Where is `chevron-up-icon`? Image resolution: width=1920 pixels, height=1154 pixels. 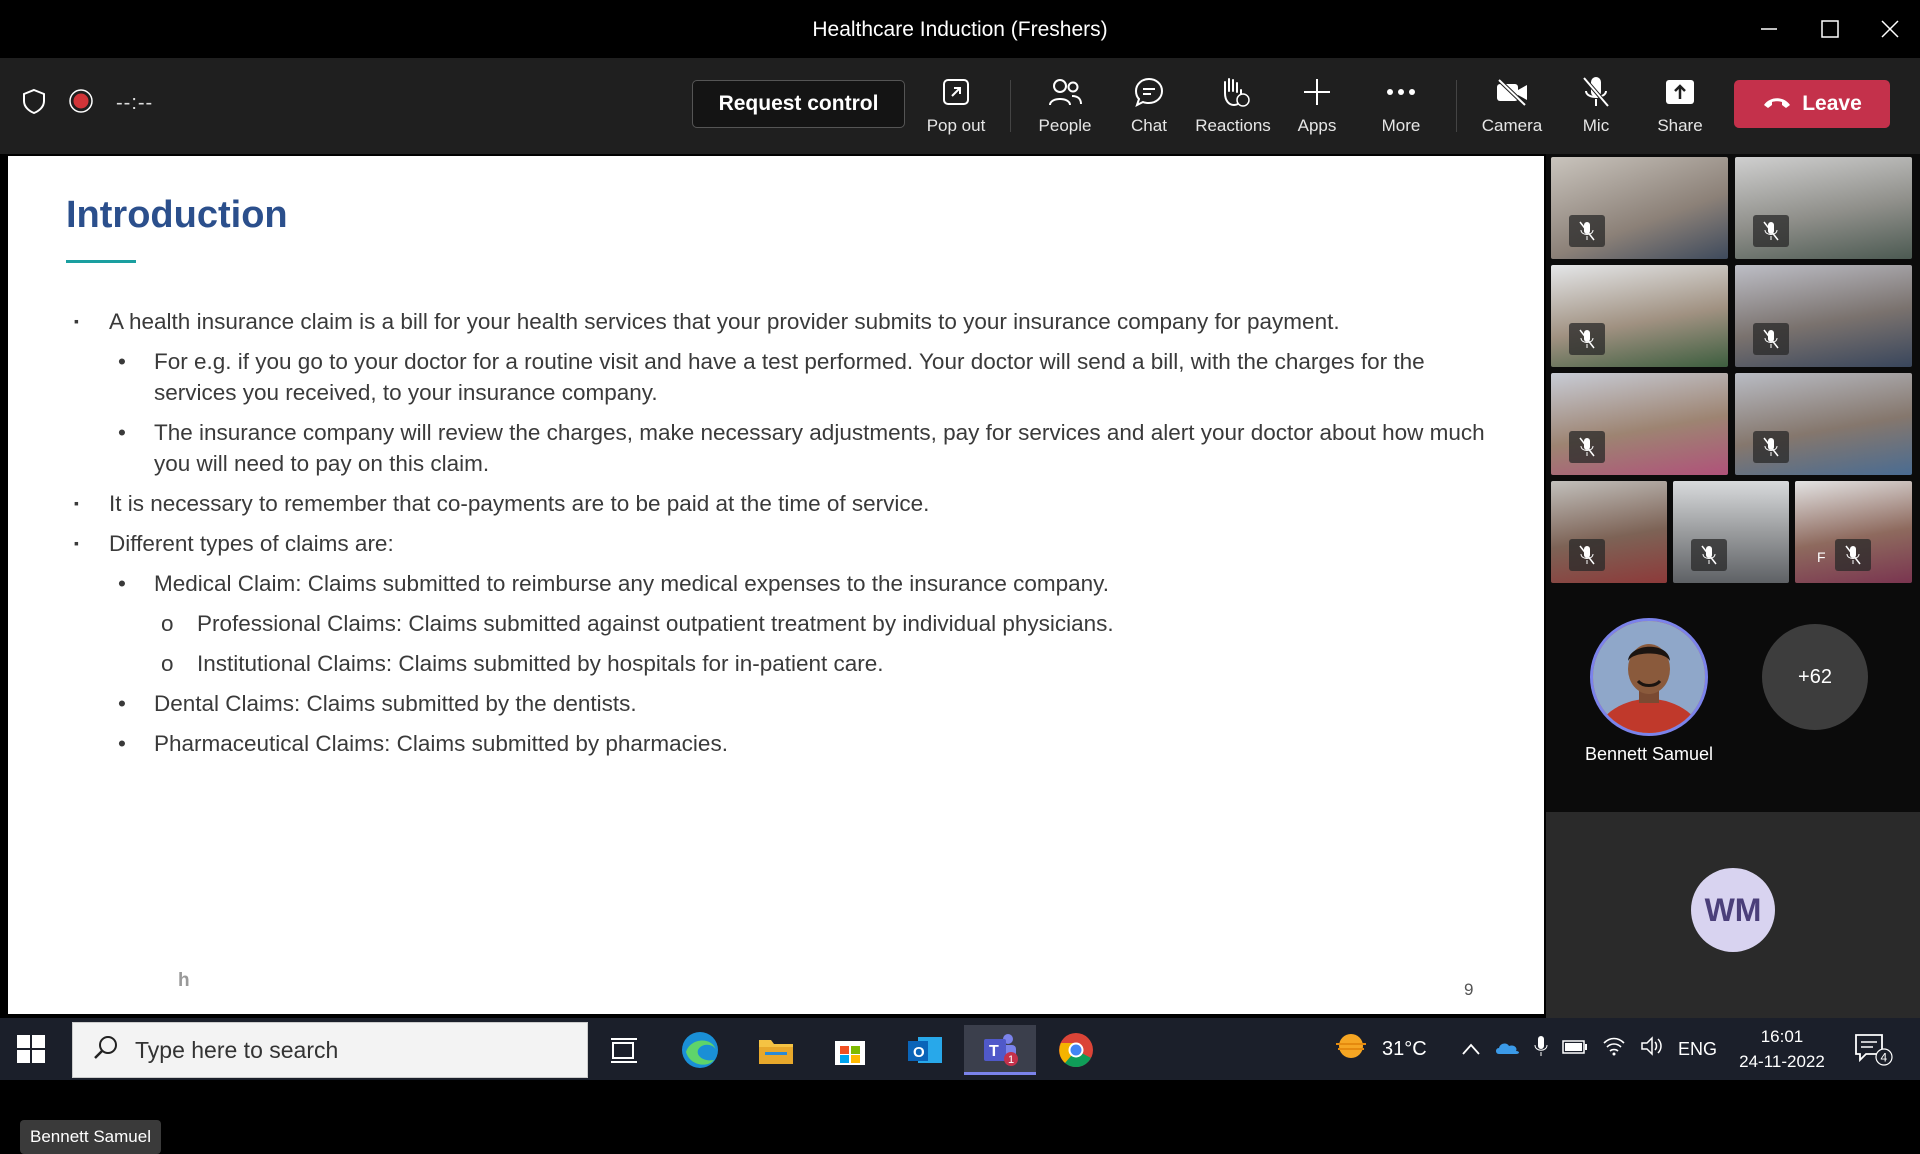
chevron-up-icon is located at coordinates (1471, 1049).